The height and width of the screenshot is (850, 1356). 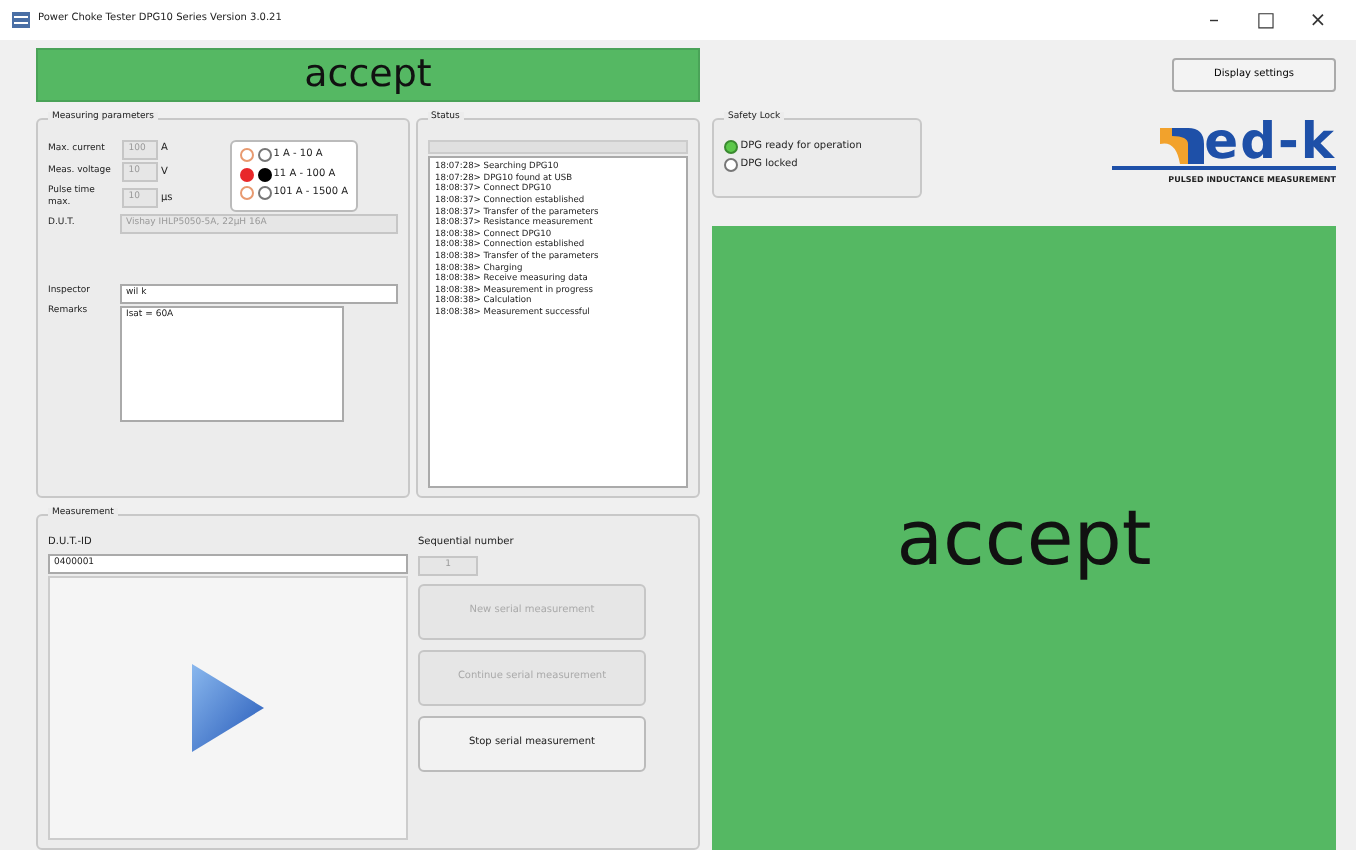 What do you see at coordinates (1266, 20) in the screenshot?
I see `maximize-button: □` at bounding box center [1266, 20].